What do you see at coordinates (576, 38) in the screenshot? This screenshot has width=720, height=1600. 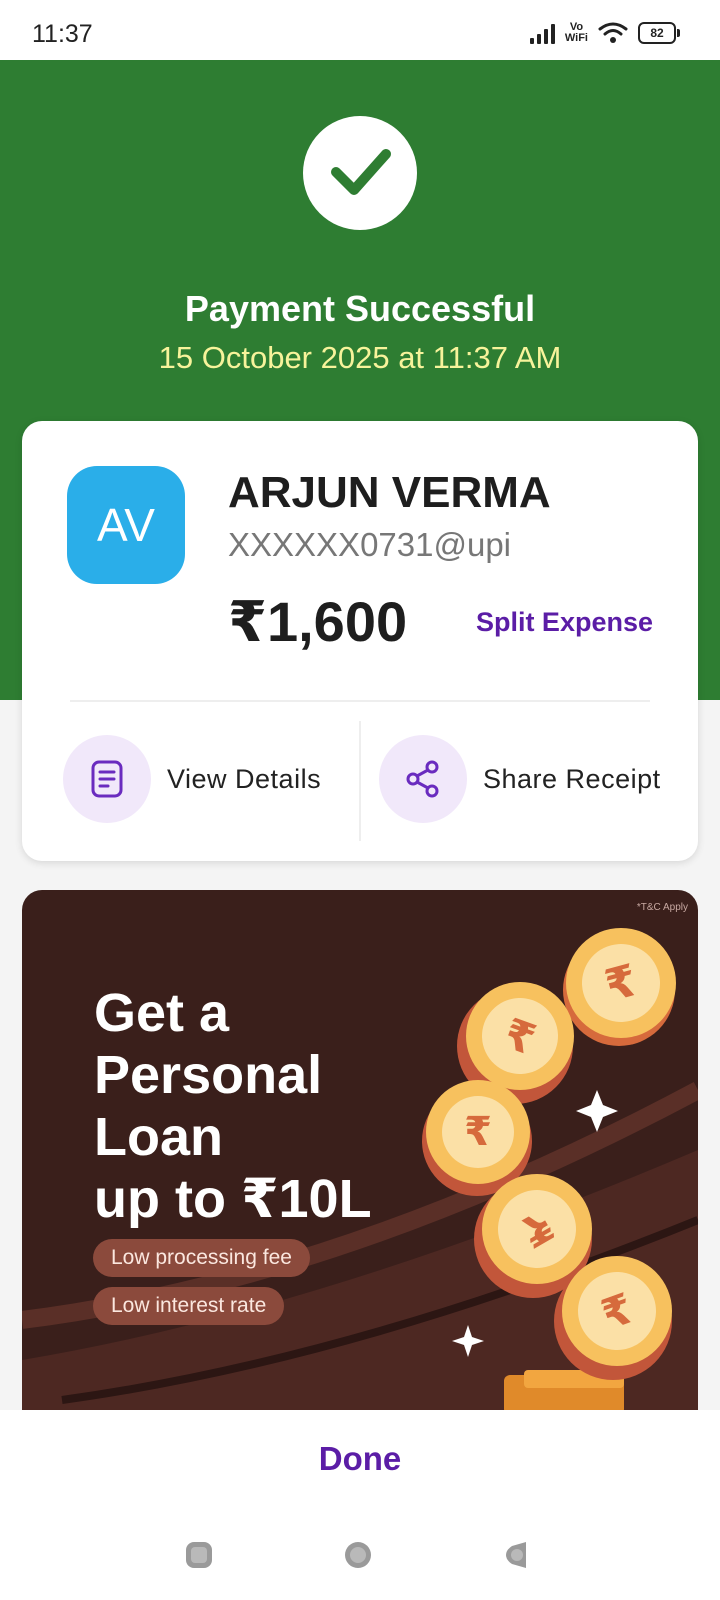 I see `vowifi-label-bottom: WiFi` at bounding box center [576, 38].